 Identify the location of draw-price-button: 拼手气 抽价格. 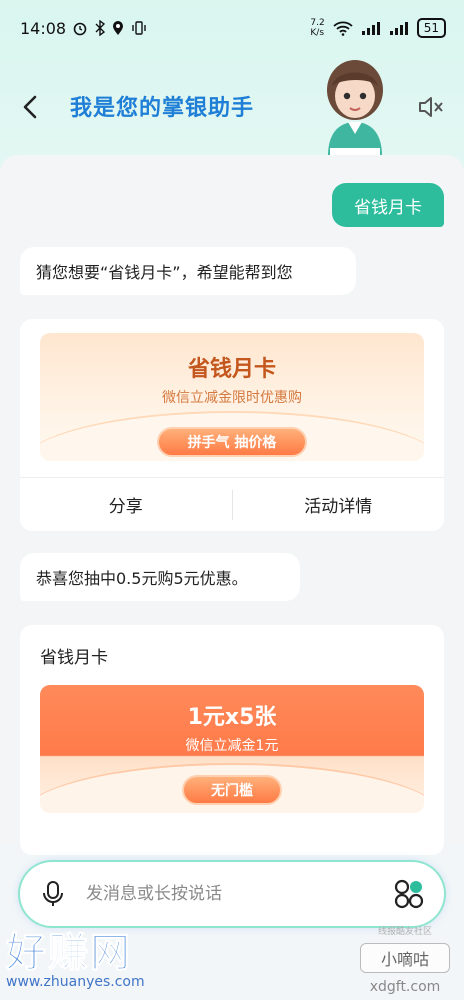
(232, 442).